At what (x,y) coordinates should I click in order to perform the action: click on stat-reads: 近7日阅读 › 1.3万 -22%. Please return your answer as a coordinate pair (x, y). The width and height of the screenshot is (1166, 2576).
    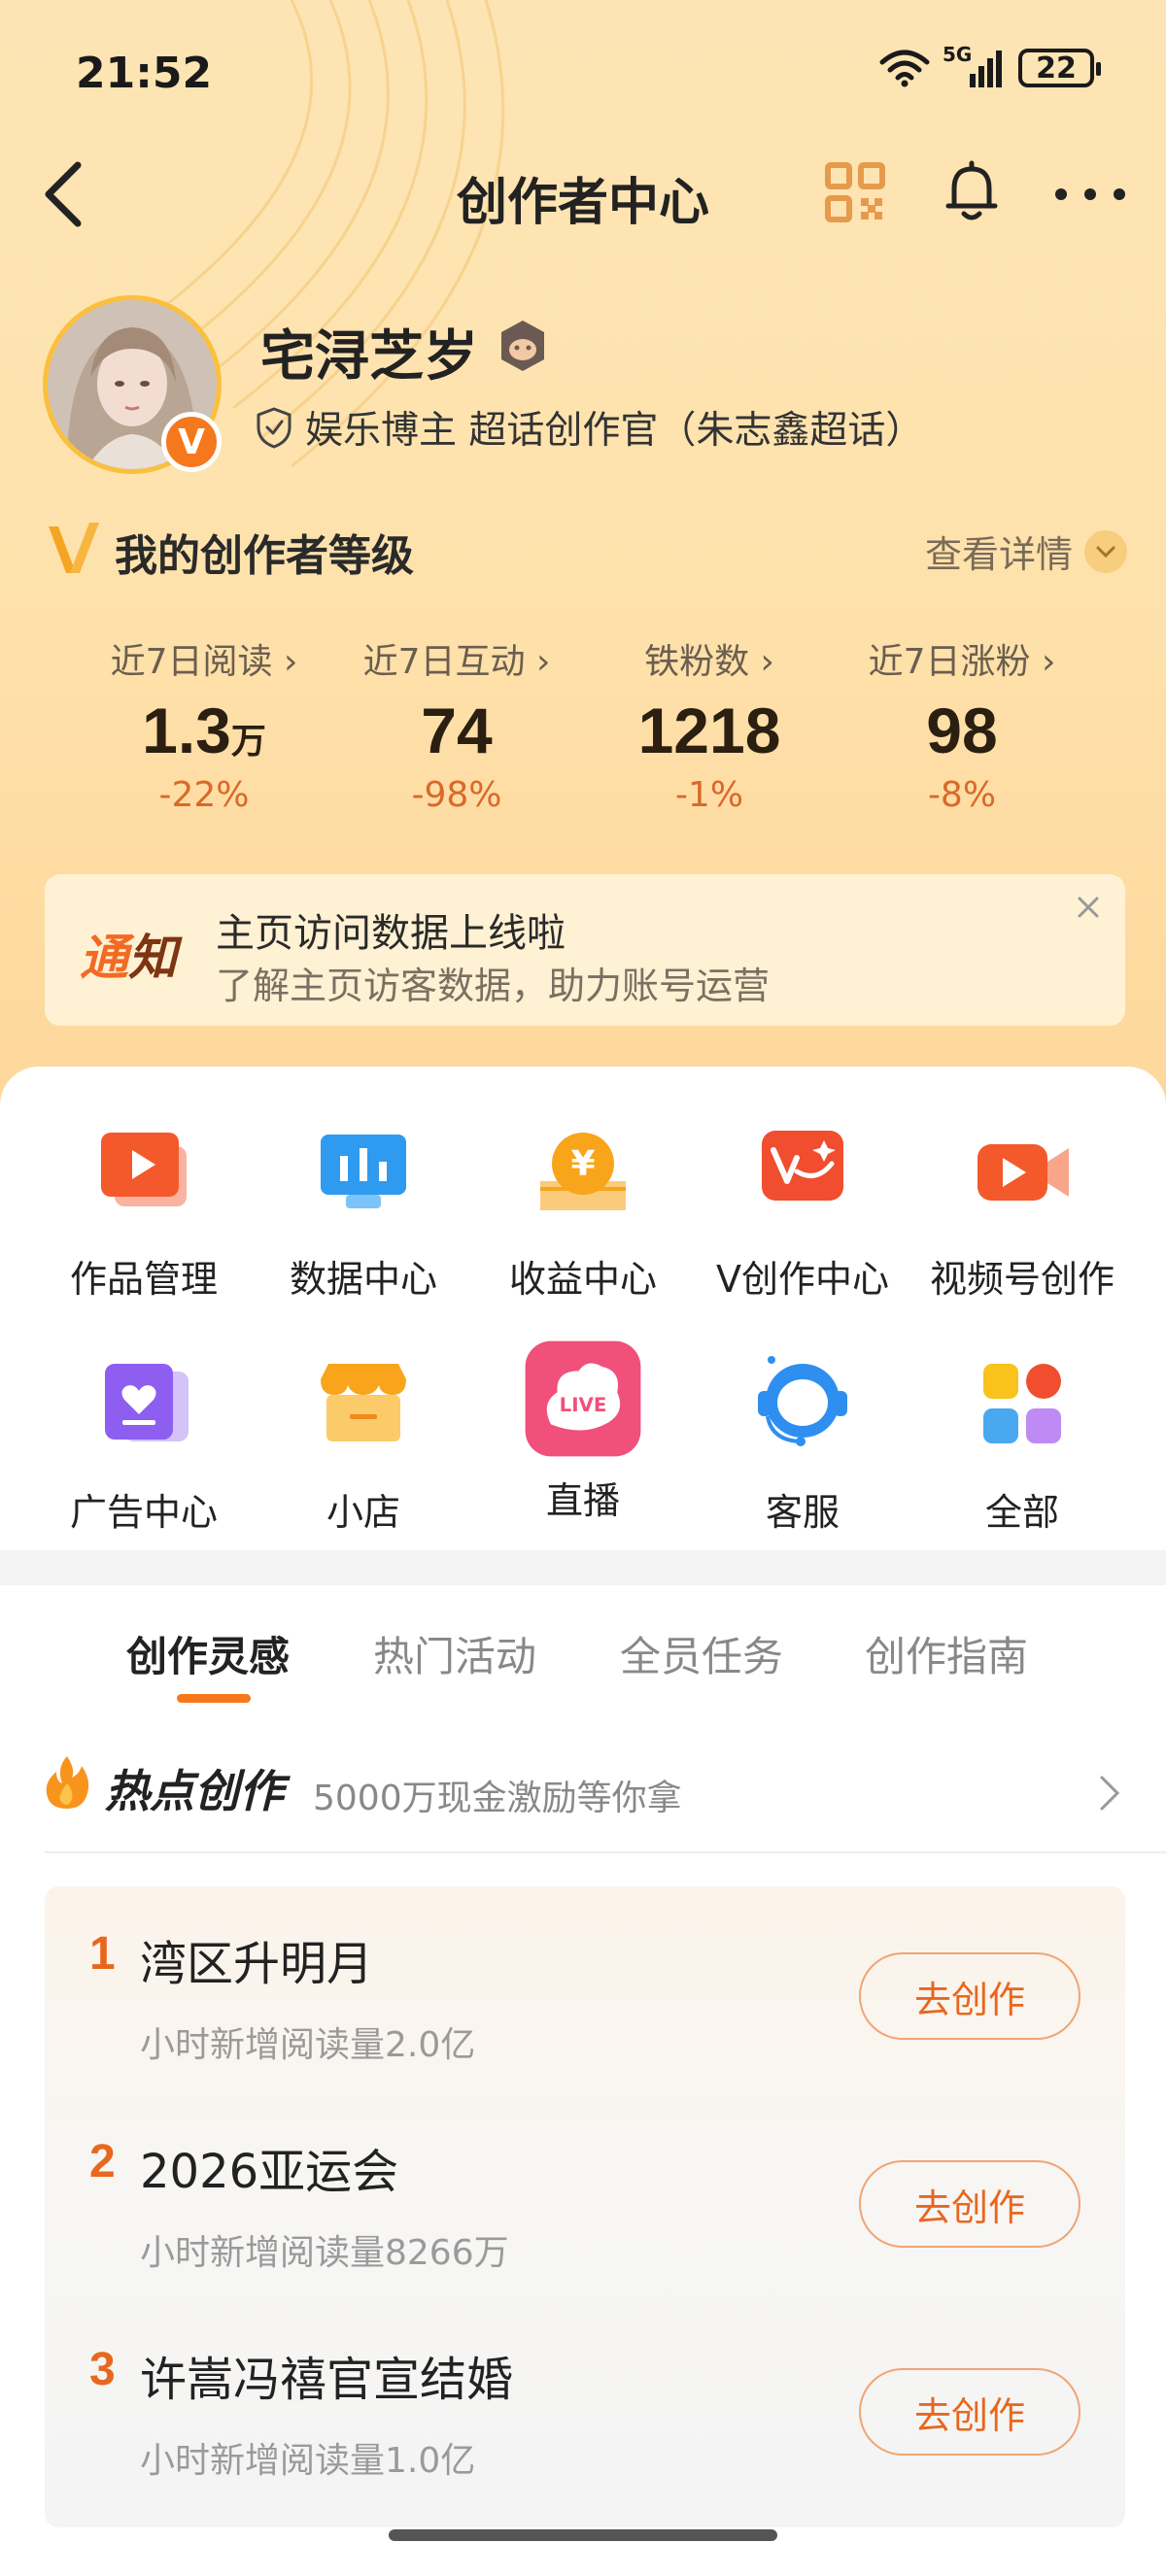
    Looking at the image, I should click on (204, 724).